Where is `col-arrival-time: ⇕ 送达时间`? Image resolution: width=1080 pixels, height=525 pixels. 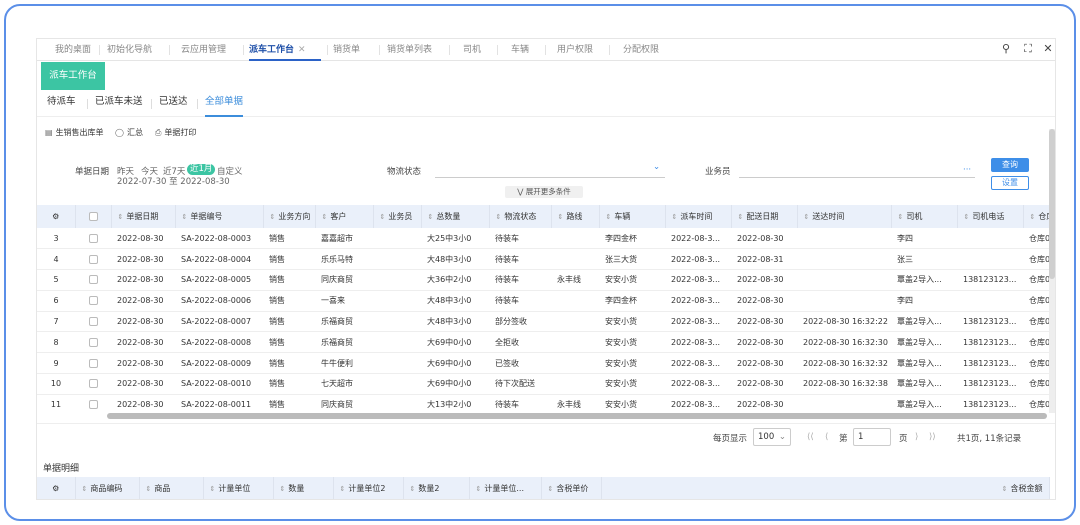
col-arrival-time: ⇕ 送达时间 is located at coordinates (844, 216).